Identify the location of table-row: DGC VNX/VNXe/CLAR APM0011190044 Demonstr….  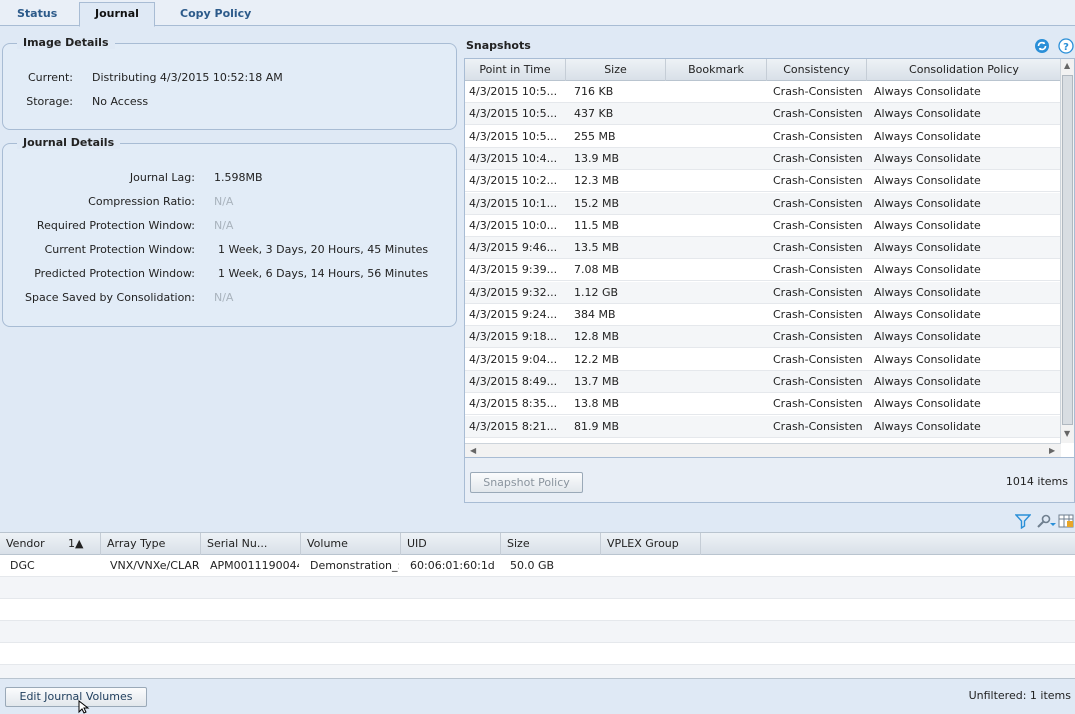
(537, 566).